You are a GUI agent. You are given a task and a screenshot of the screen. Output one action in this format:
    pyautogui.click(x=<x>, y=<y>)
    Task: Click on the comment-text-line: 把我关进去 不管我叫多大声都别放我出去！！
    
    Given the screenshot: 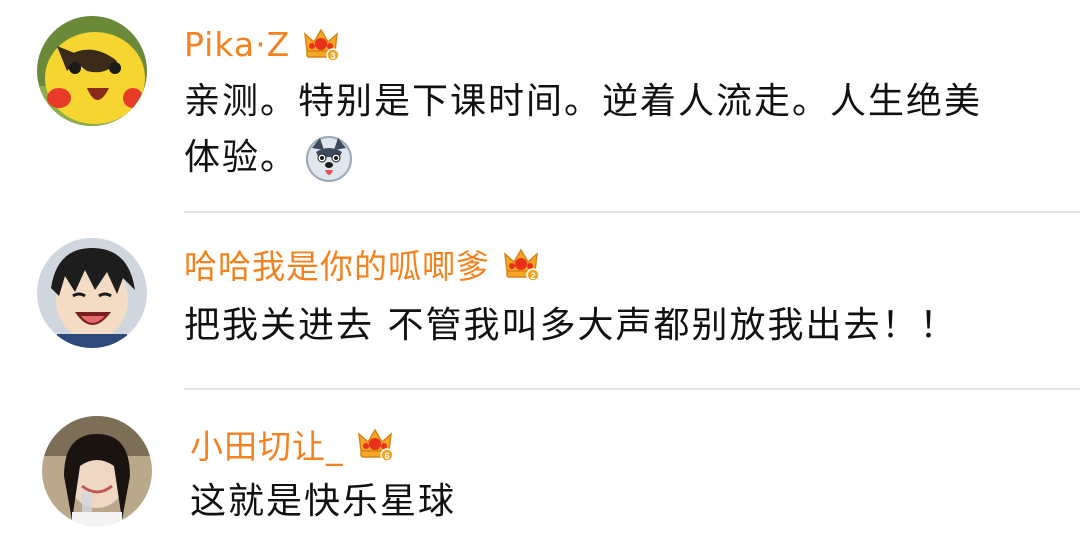 What is the action you would take?
    pyautogui.click(x=571, y=325)
    